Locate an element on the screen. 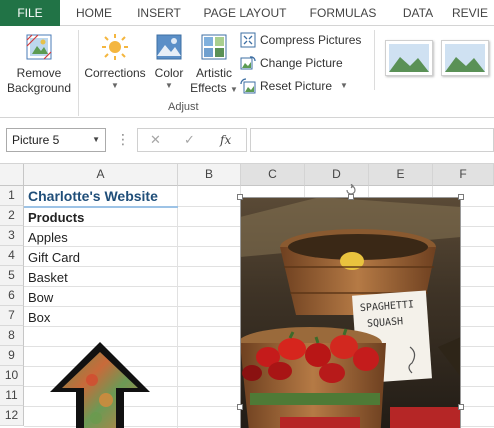 Image resolution: width=494 pixels, height=428 pixels. remove-background-button: Remove Background is located at coordinates (39, 64).